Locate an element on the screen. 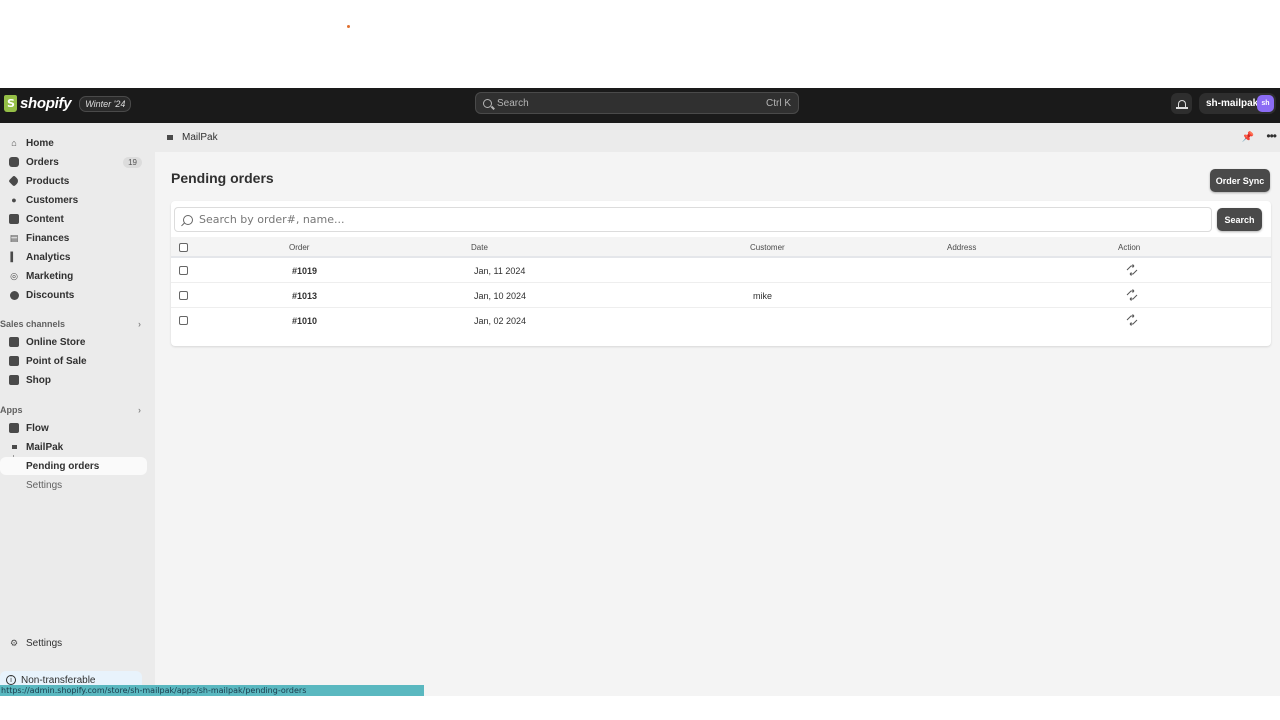 This screenshot has width=1280, height=720. sidebar-item-label: Settings is located at coordinates (44, 485).